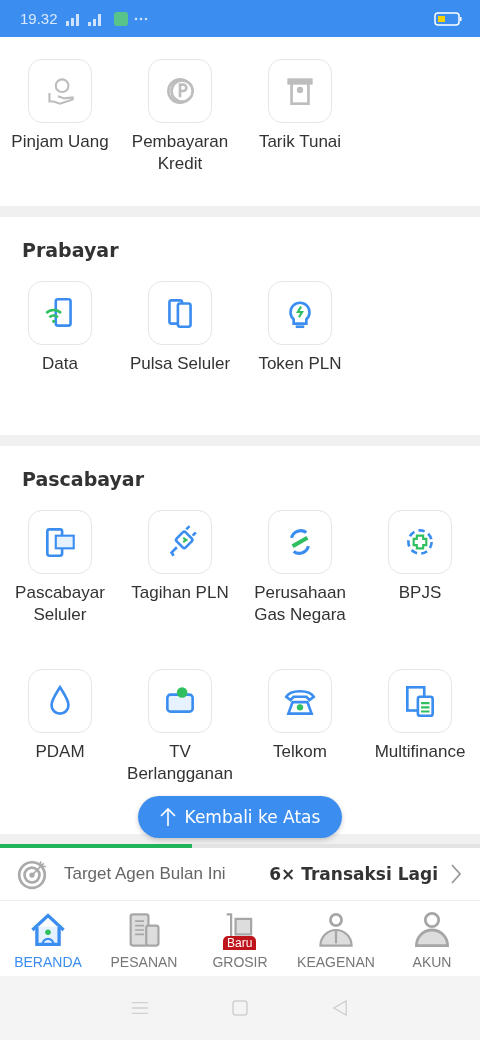  I want to click on nav-tab: BERANDA, so click(48, 938).